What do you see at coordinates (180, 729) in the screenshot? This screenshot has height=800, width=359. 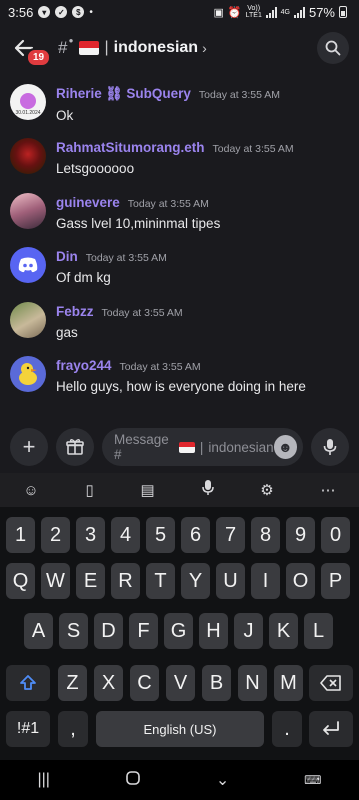 I see `space-key: English (US)` at bounding box center [180, 729].